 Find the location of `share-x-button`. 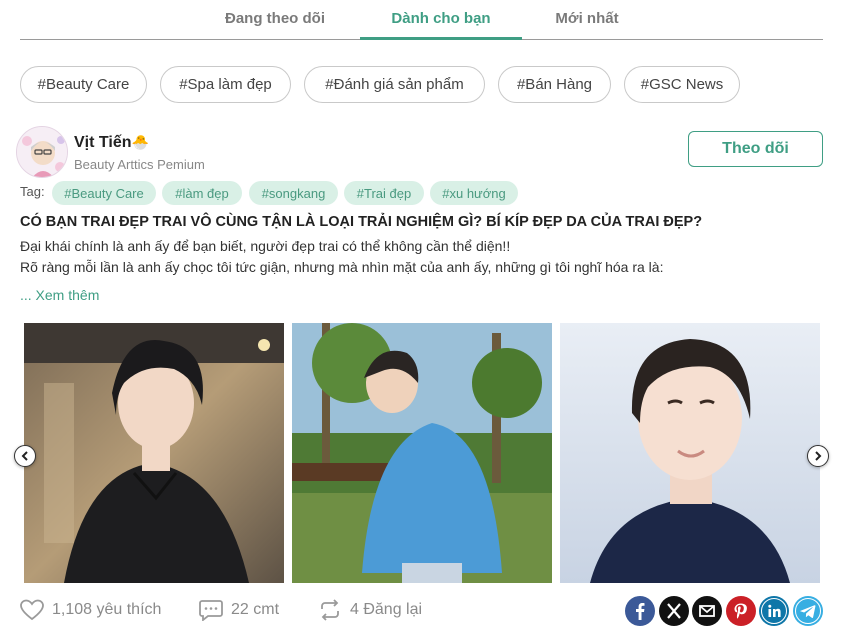

share-x-button is located at coordinates (674, 611).